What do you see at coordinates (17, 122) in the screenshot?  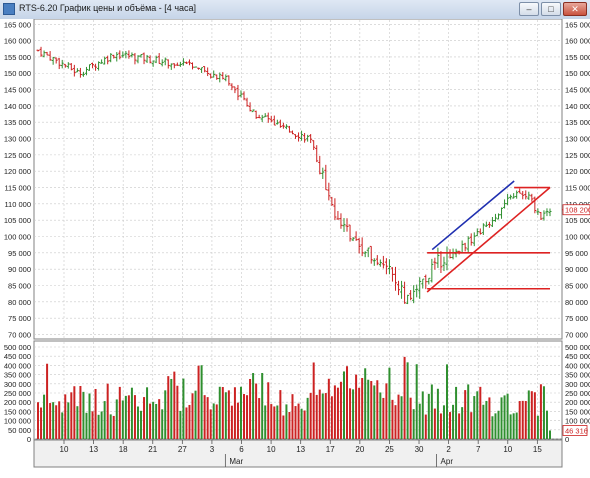 I see `price-axis-label-left: 135 000` at bounding box center [17, 122].